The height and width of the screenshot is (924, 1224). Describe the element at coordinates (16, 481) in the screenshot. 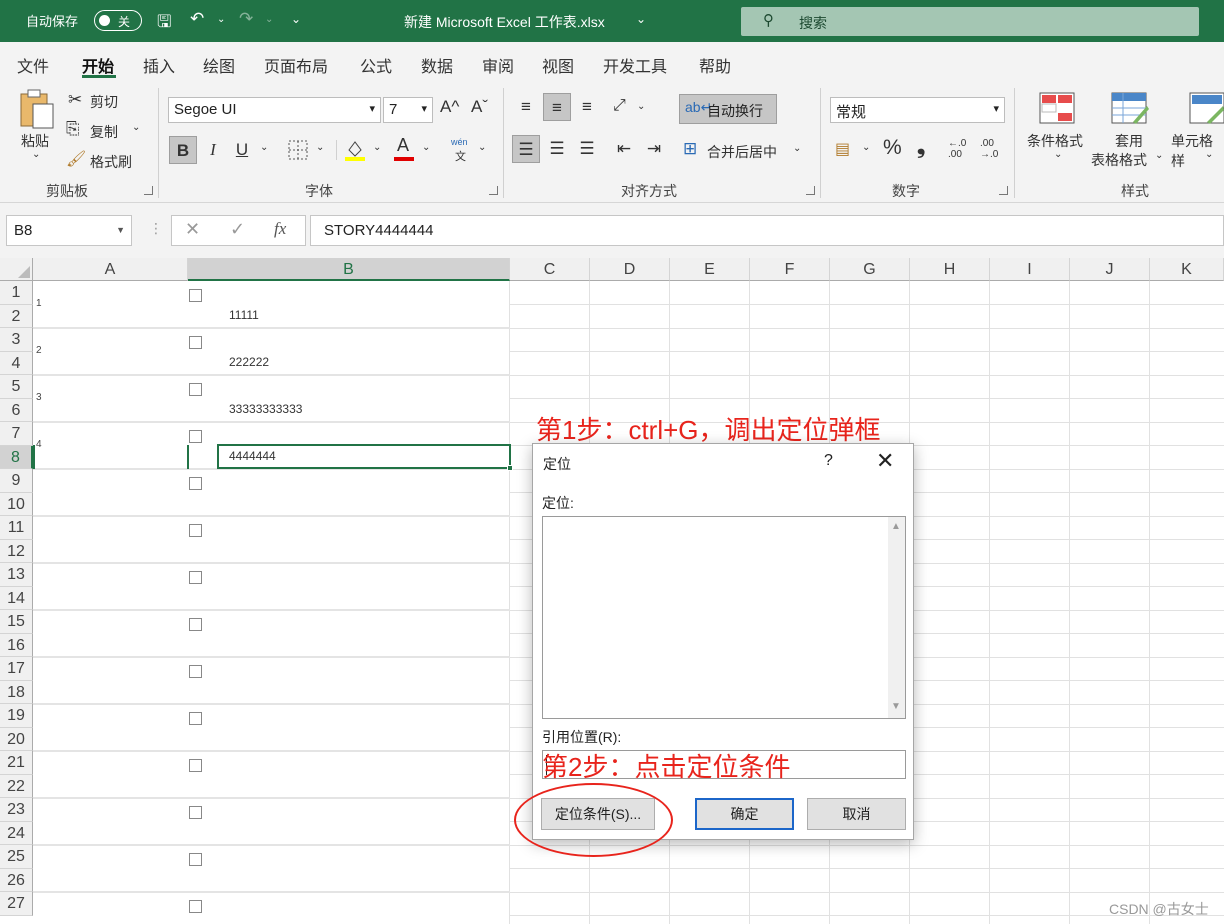

I see `row-header: 9` at that location.